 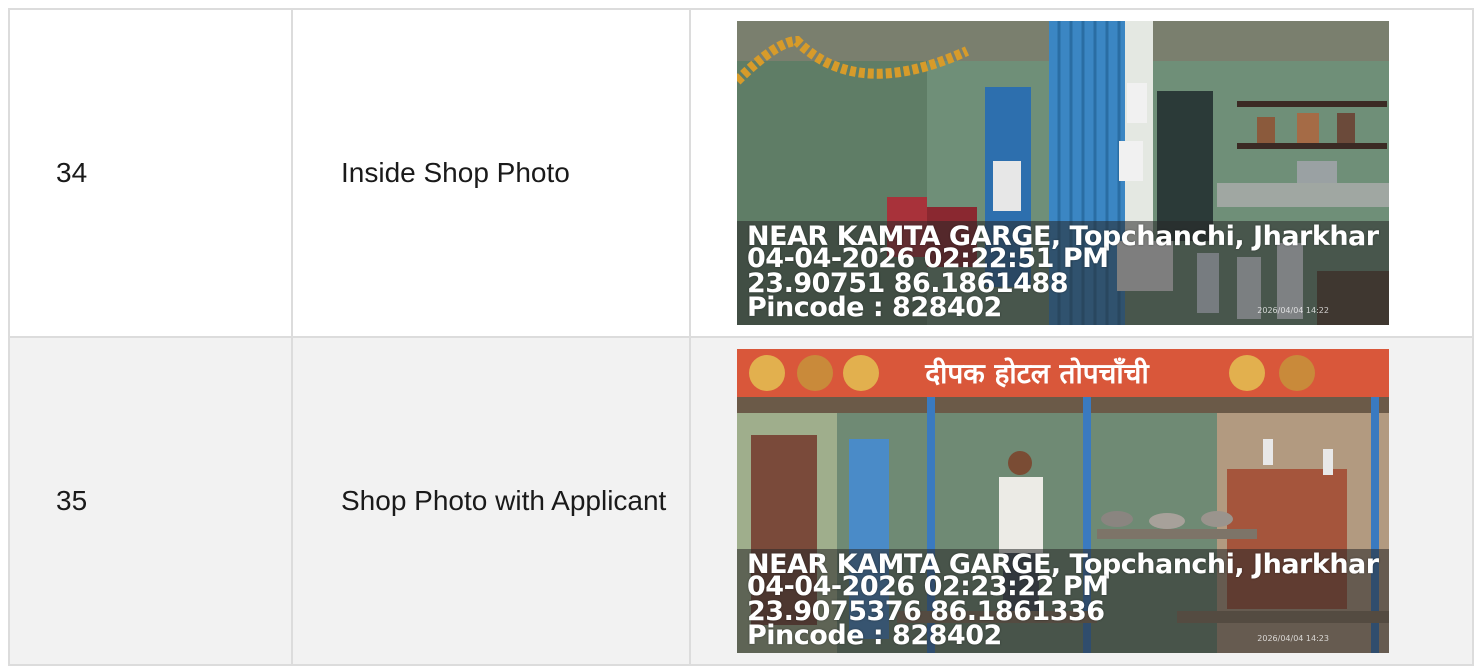 What do you see at coordinates (491, 173) in the screenshot?
I see `photo-label: Inside Shop Photo` at bounding box center [491, 173].